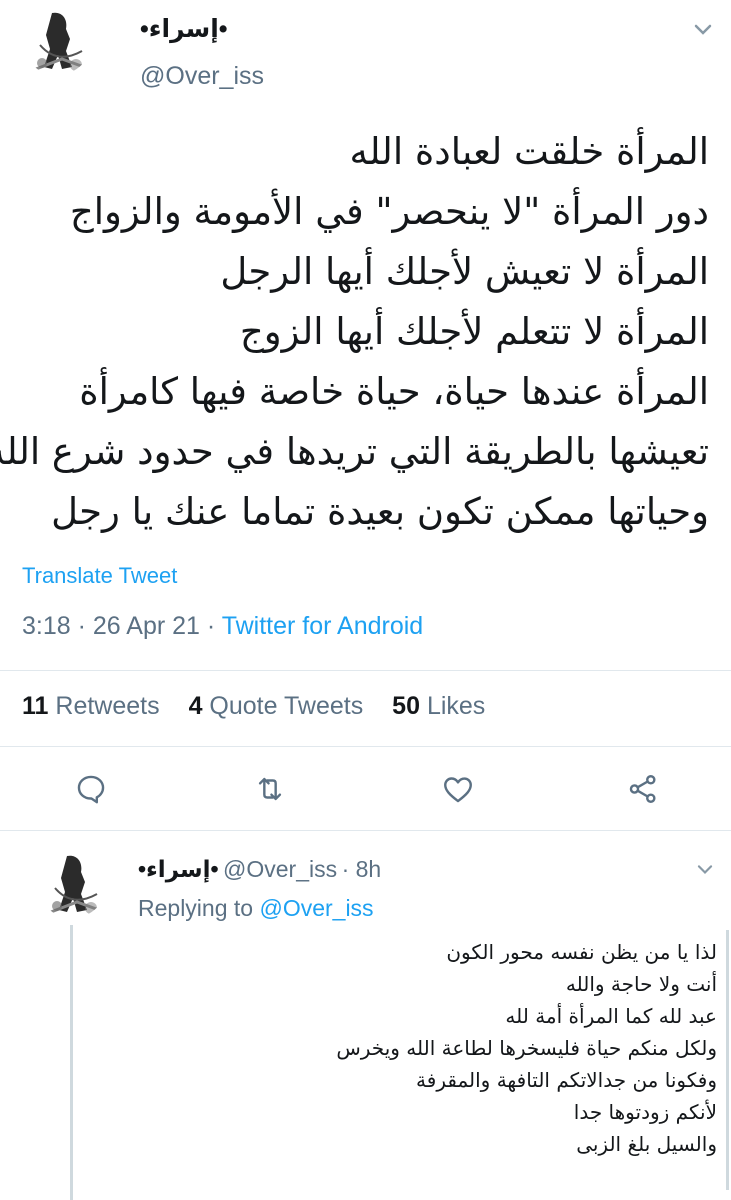  I want to click on translate-tweet-link: Translate Tweet, so click(99, 576).